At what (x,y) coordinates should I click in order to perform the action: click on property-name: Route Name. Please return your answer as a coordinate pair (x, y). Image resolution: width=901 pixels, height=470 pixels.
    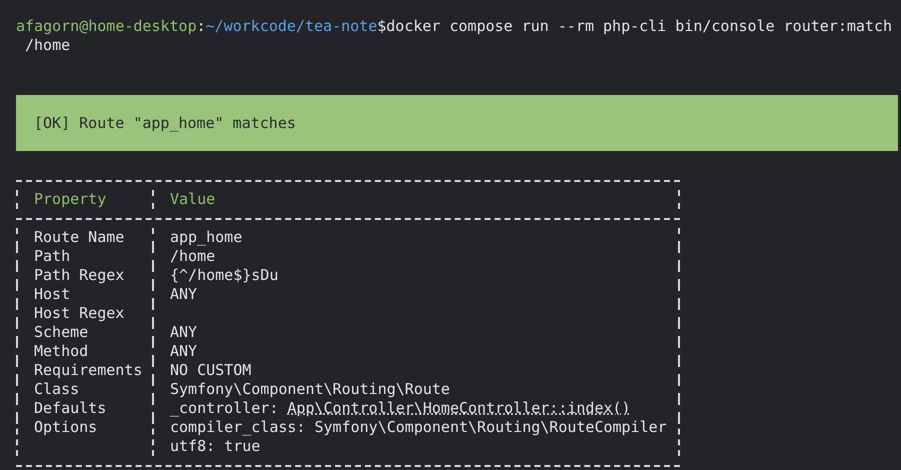
    Looking at the image, I should click on (79, 237).